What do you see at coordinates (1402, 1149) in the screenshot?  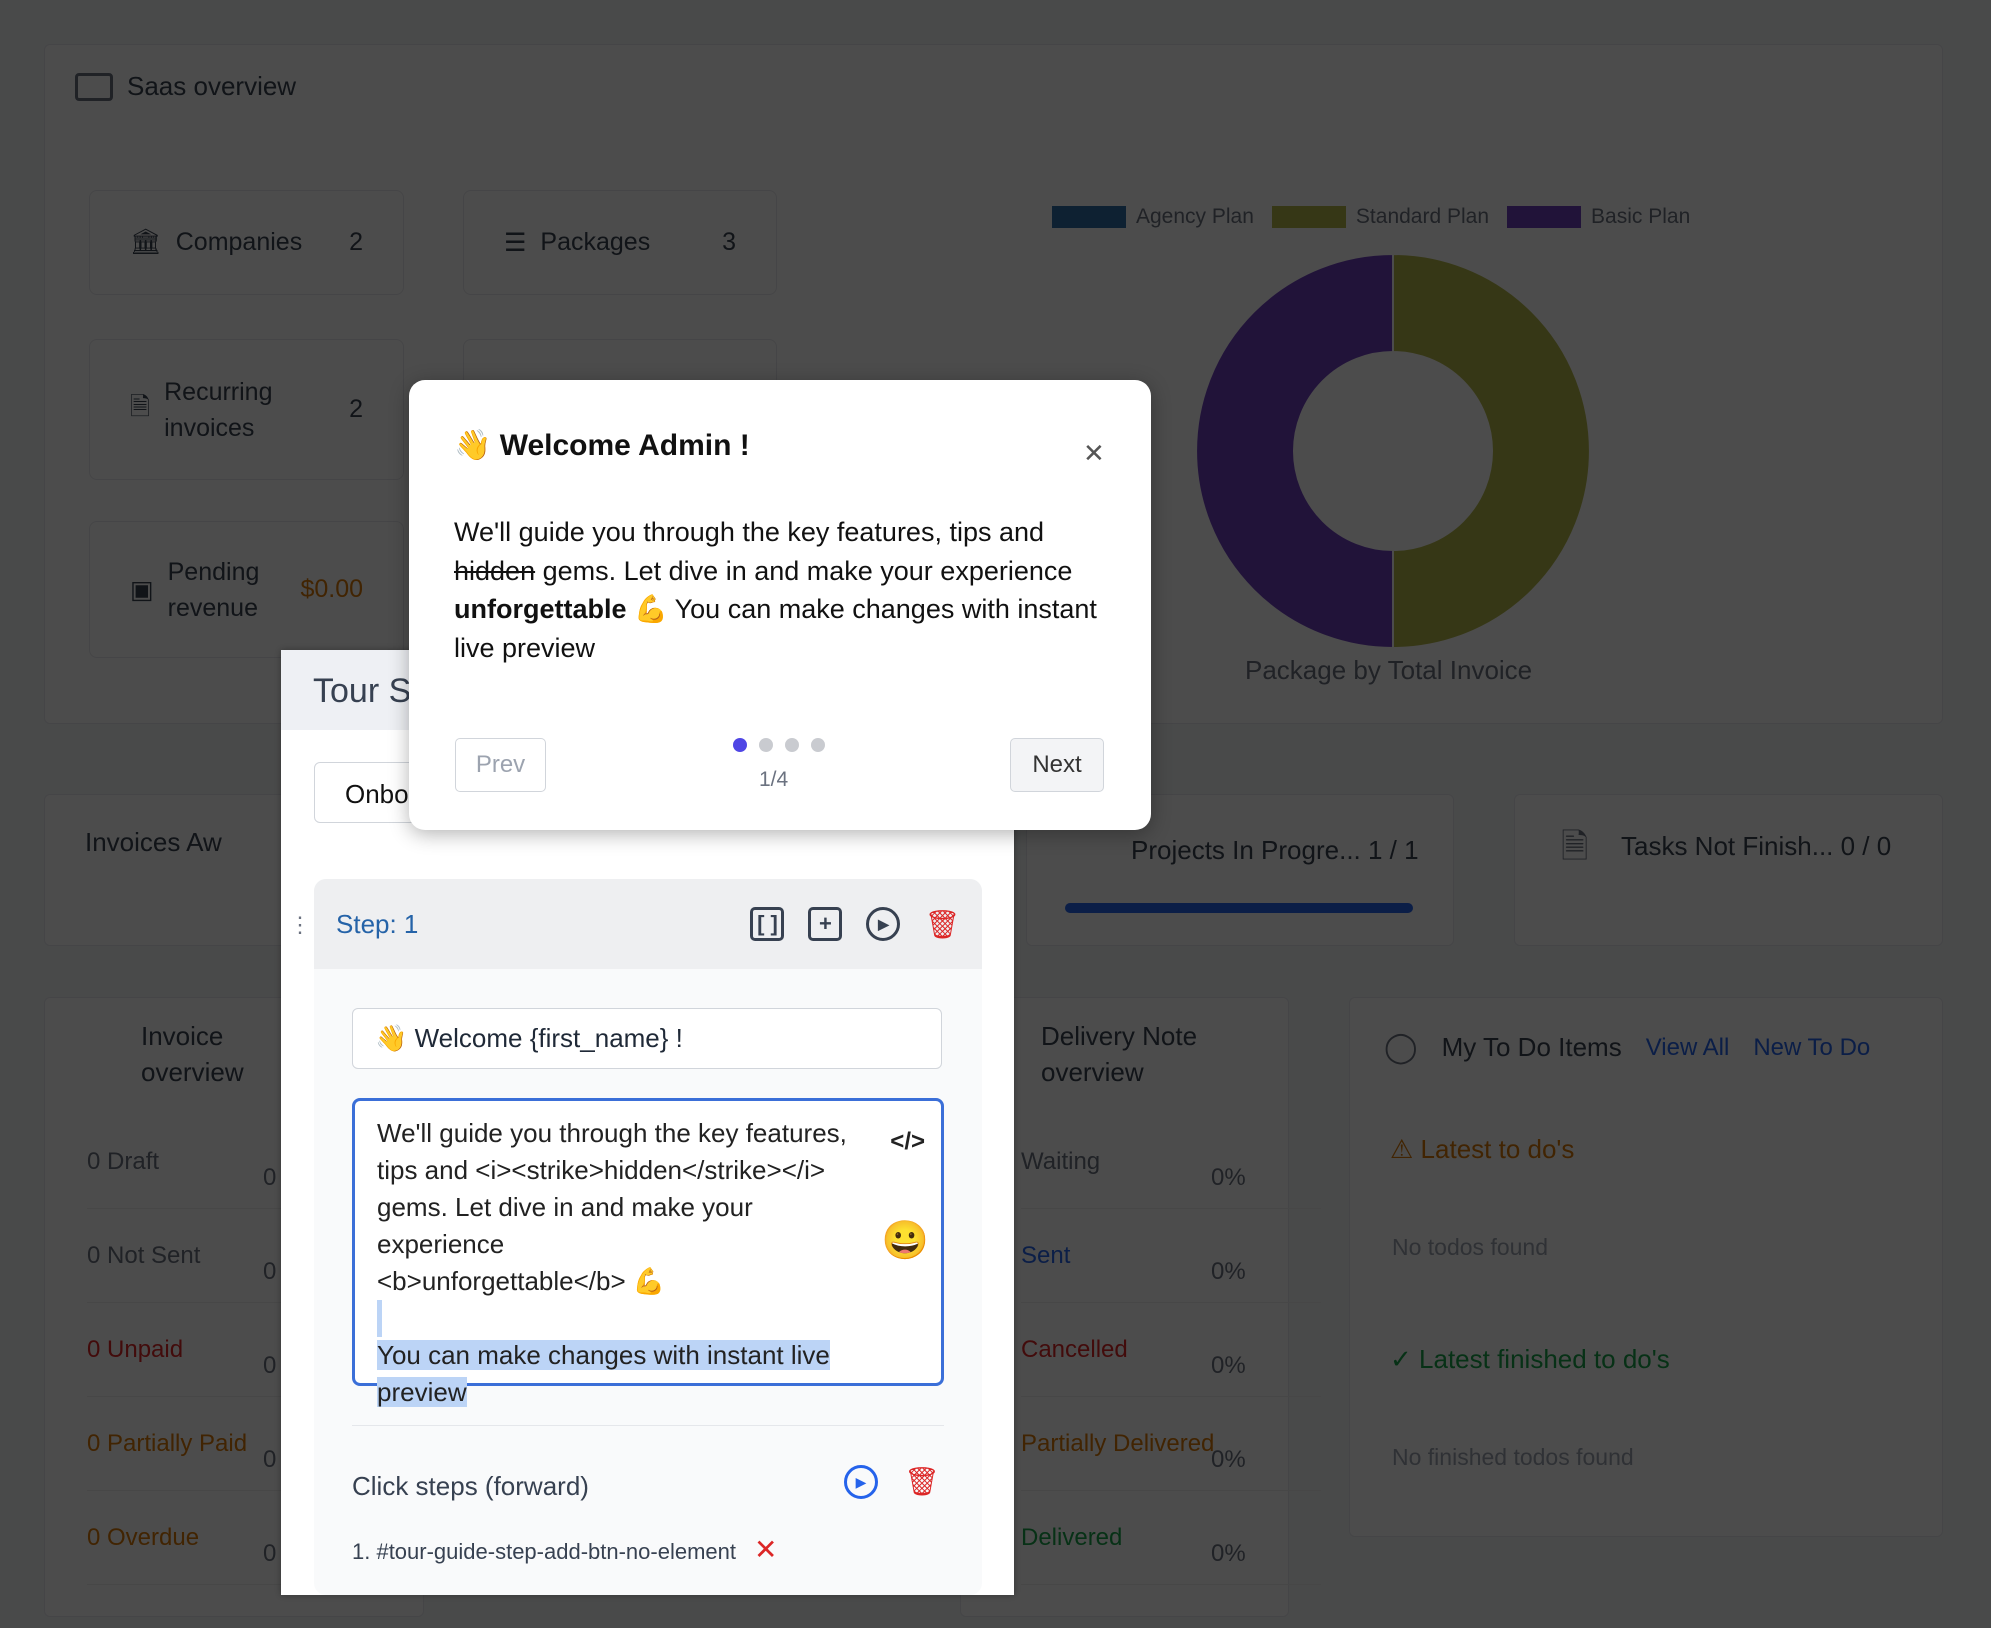 I see `warning-icon: ⚠` at bounding box center [1402, 1149].